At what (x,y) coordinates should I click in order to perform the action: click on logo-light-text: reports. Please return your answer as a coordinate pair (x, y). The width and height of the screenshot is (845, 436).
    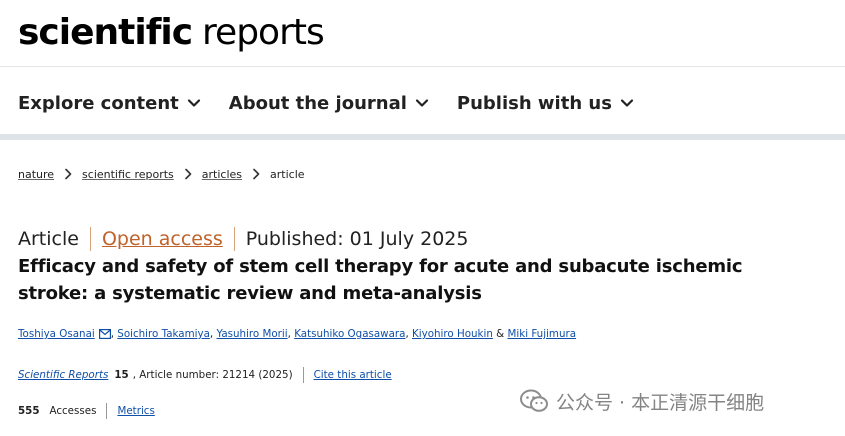
    Looking at the image, I should click on (263, 32).